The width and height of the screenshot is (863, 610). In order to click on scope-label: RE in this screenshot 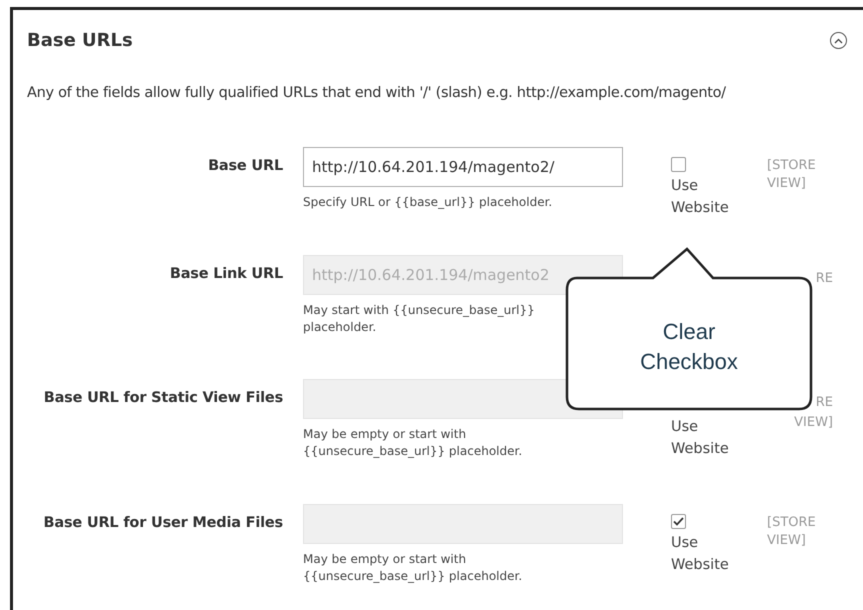, I will do `click(823, 279)`.